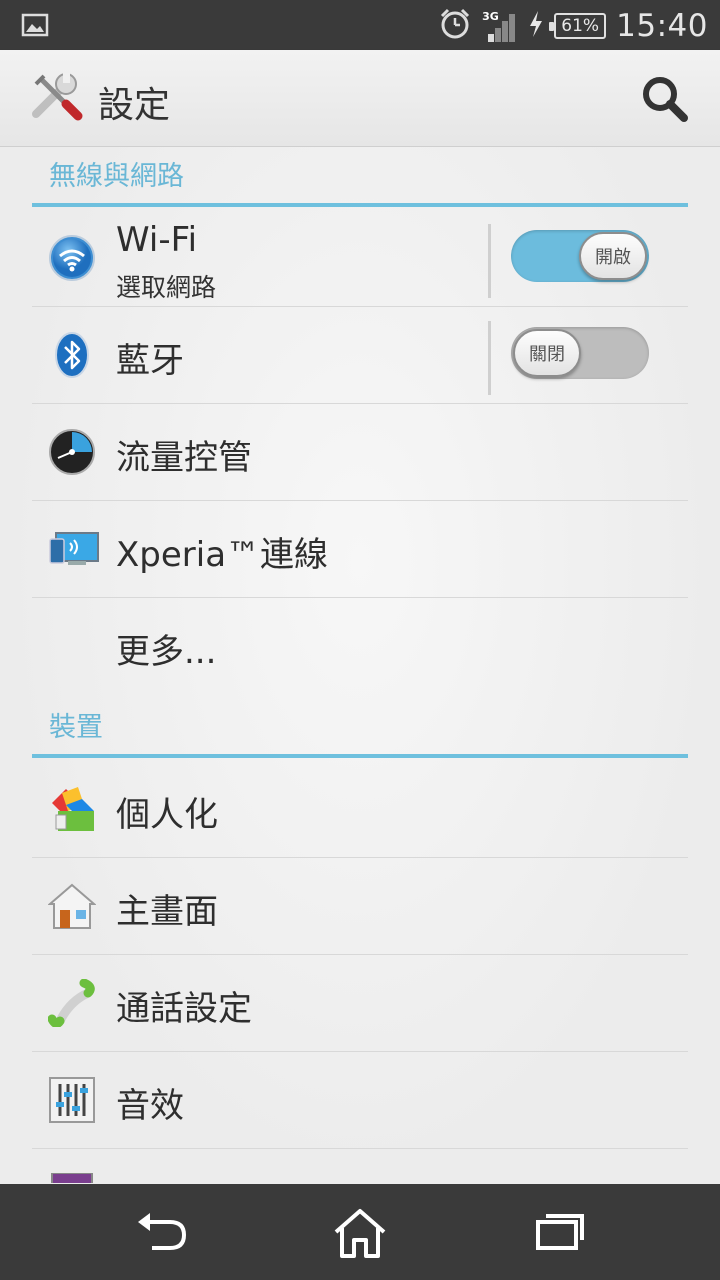 The width and height of the screenshot is (720, 1280). I want to click on image-notification-icon, so click(35, 27).